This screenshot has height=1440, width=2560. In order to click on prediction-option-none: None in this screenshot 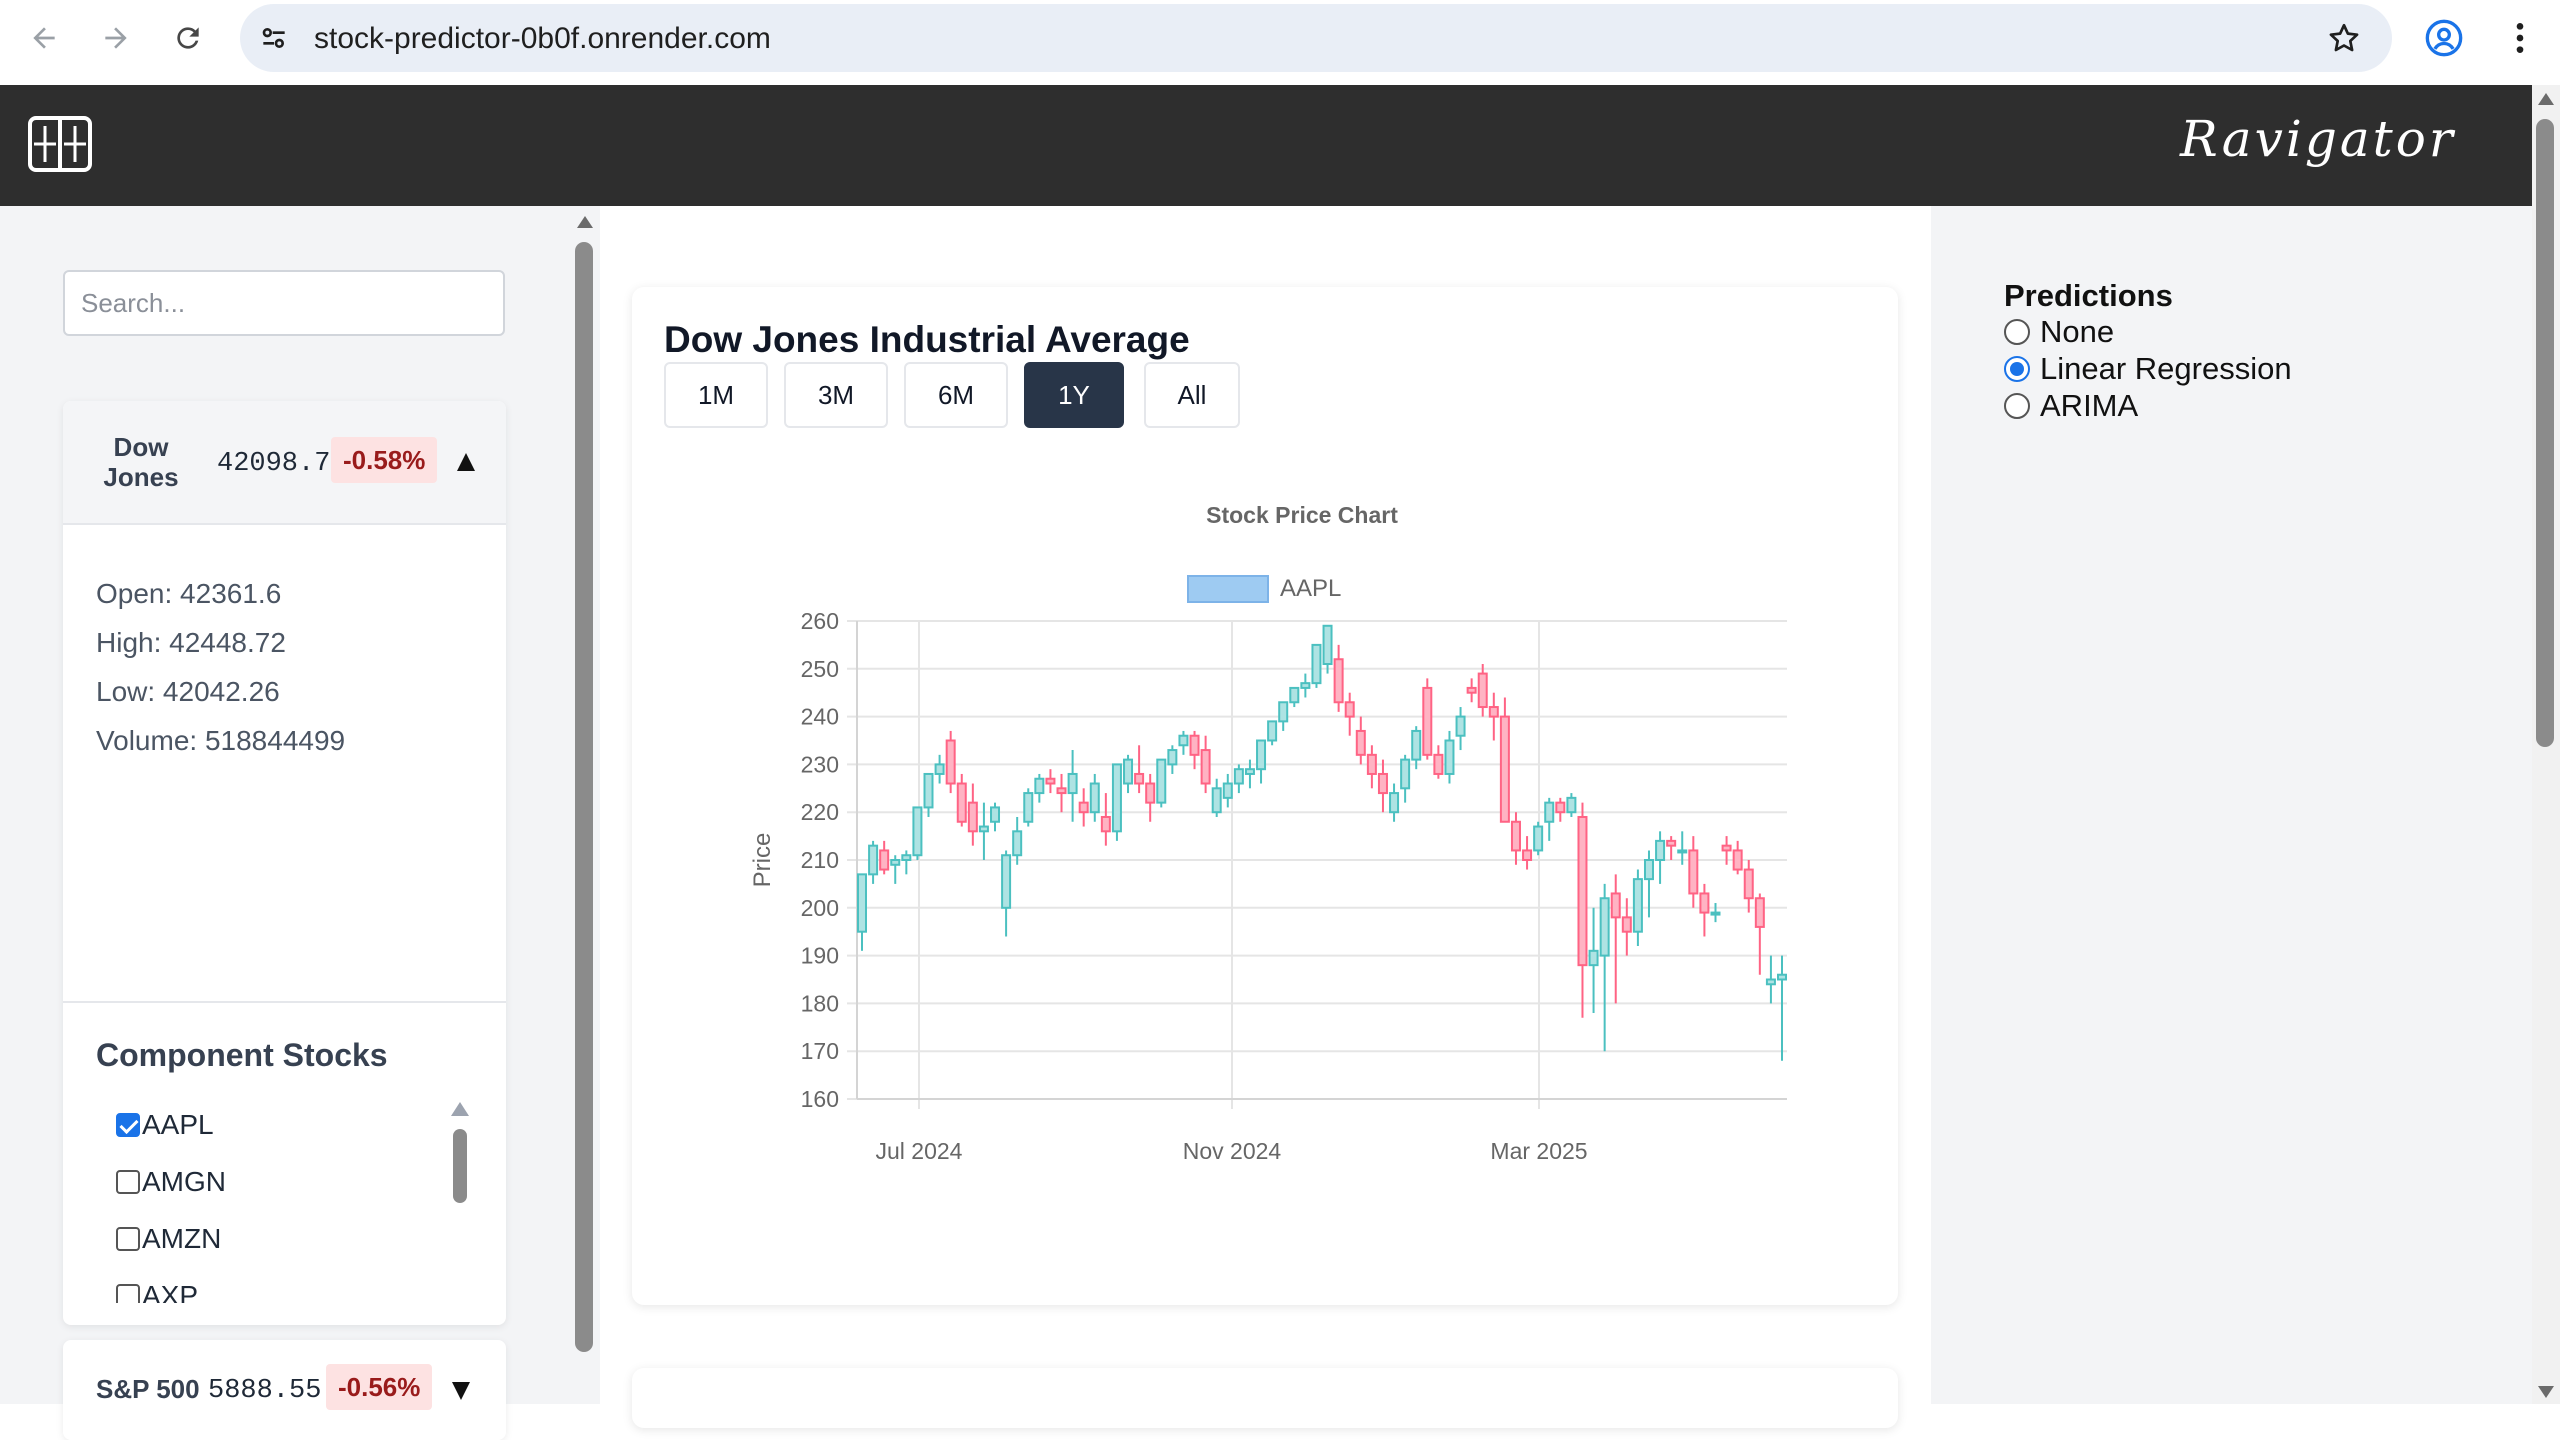, I will do `click(2059, 332)`.